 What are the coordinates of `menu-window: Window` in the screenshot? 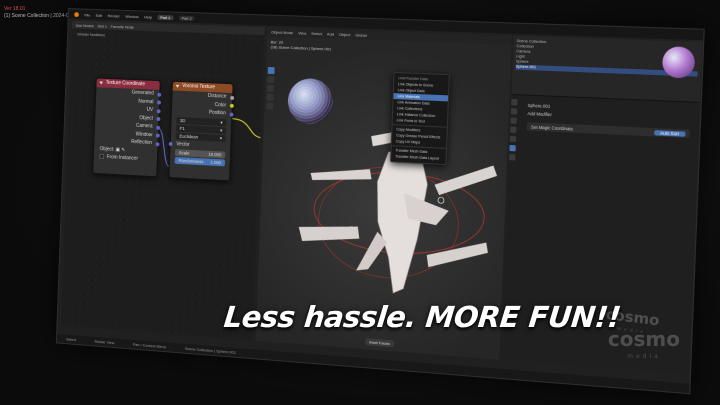 It's located at (131, 15).